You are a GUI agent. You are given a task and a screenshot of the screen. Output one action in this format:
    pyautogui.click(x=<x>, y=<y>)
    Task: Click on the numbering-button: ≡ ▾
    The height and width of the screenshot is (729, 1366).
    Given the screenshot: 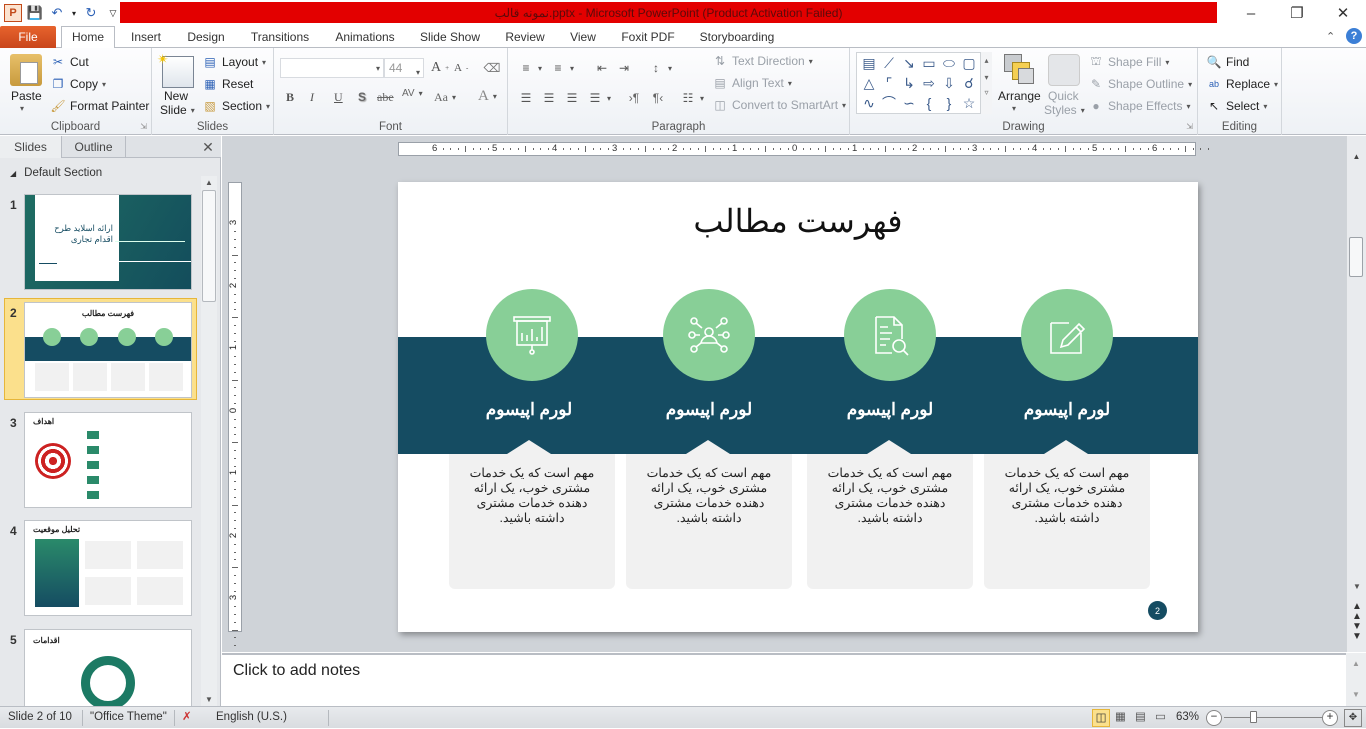 What is the action you would take?
    pyautogui.click(x=562, y=68)
    